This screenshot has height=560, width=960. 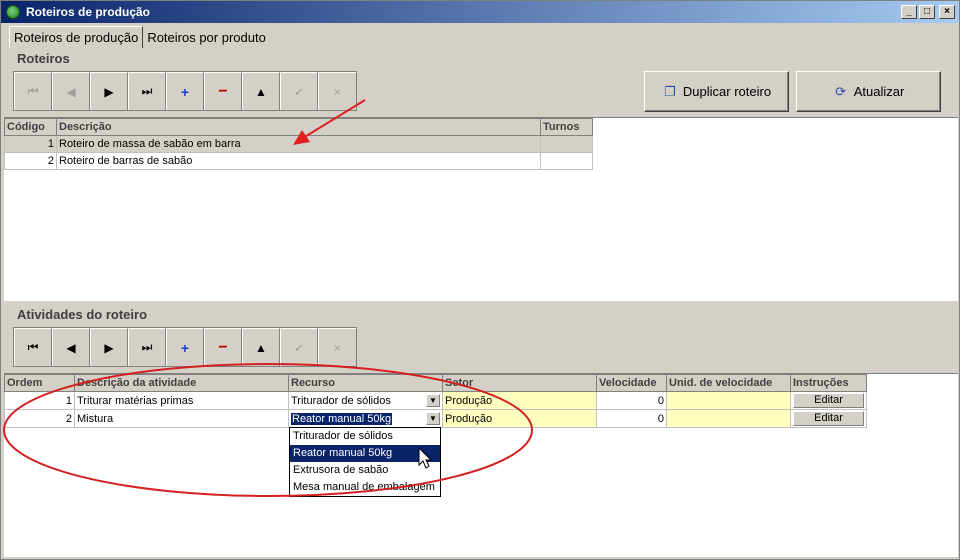 I want to click on close-icon: ×, so click(x=947, y=12).